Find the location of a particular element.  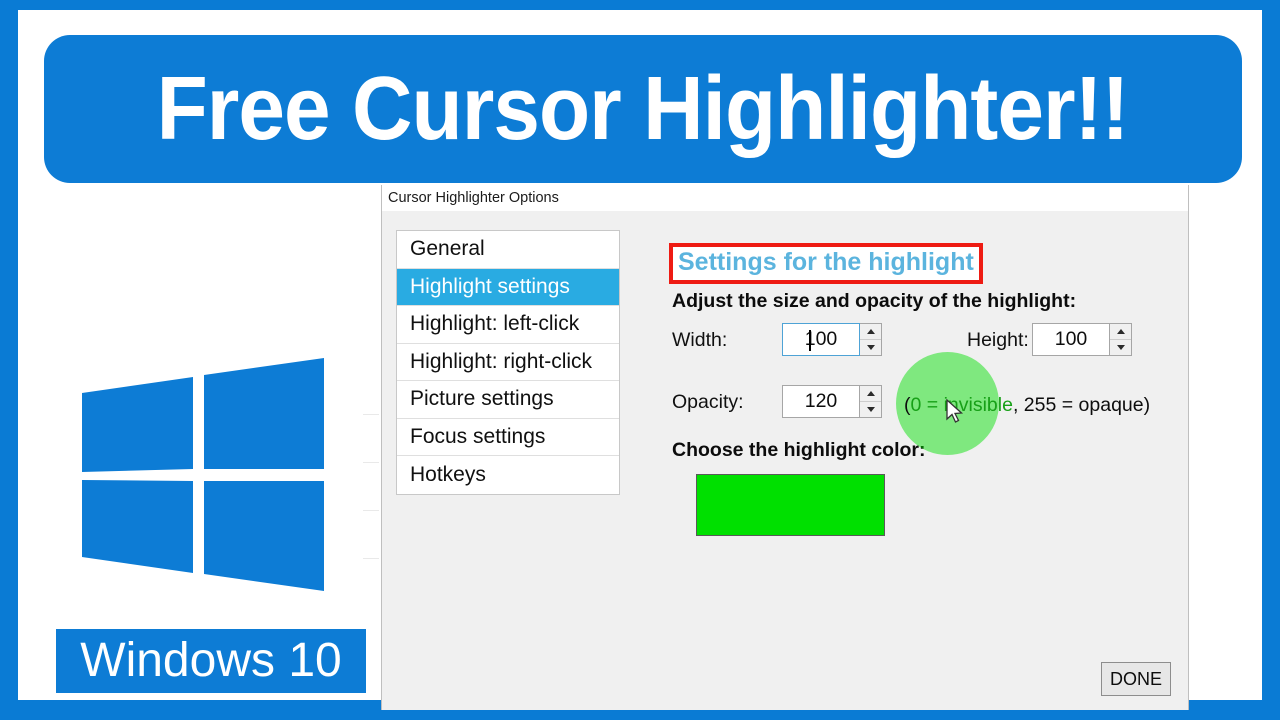

hint-suffix: , 255 = opaque) is located at coordinates (1081, 405).